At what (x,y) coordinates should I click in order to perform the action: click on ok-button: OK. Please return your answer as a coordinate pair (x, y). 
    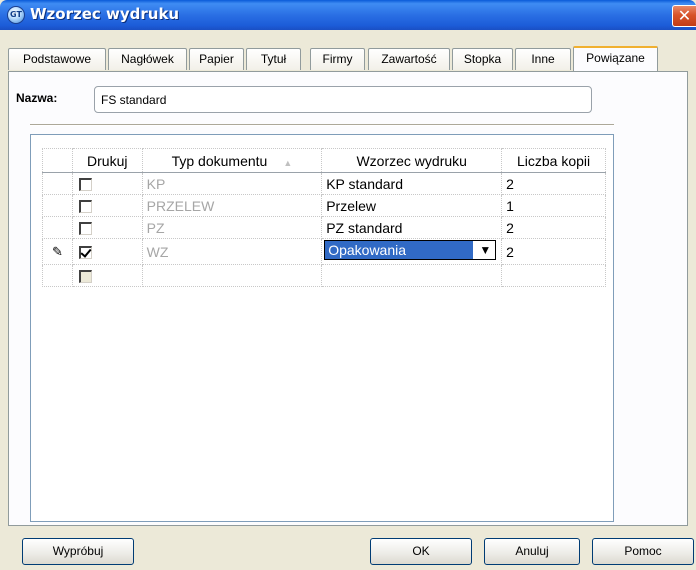
    Looking at the image, I should click on (421, 551).